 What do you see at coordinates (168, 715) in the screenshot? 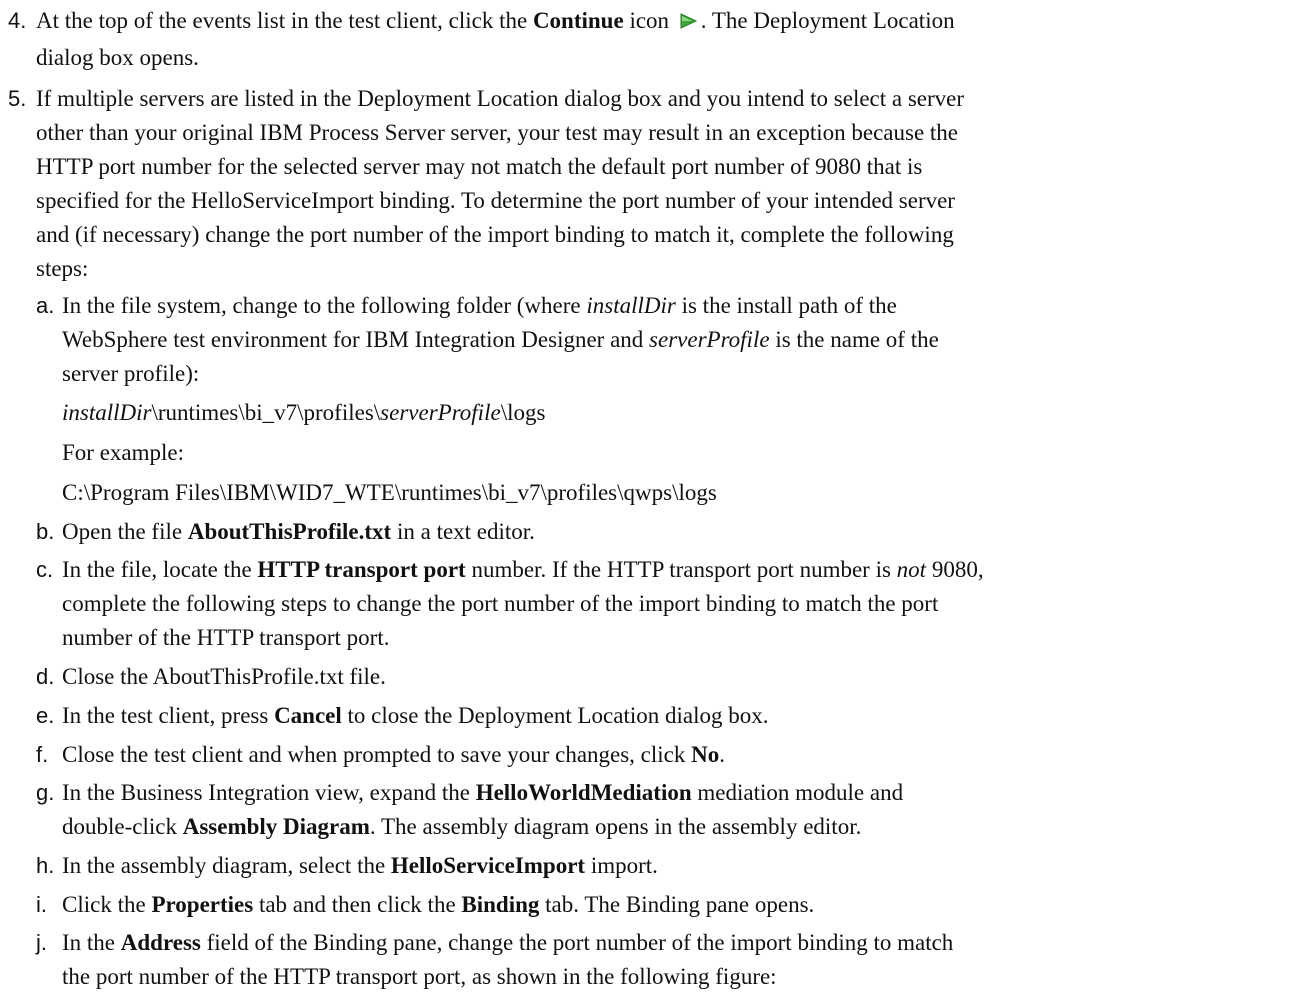
I see `text-run: In the test client, press` at bounding box center [168, 715].